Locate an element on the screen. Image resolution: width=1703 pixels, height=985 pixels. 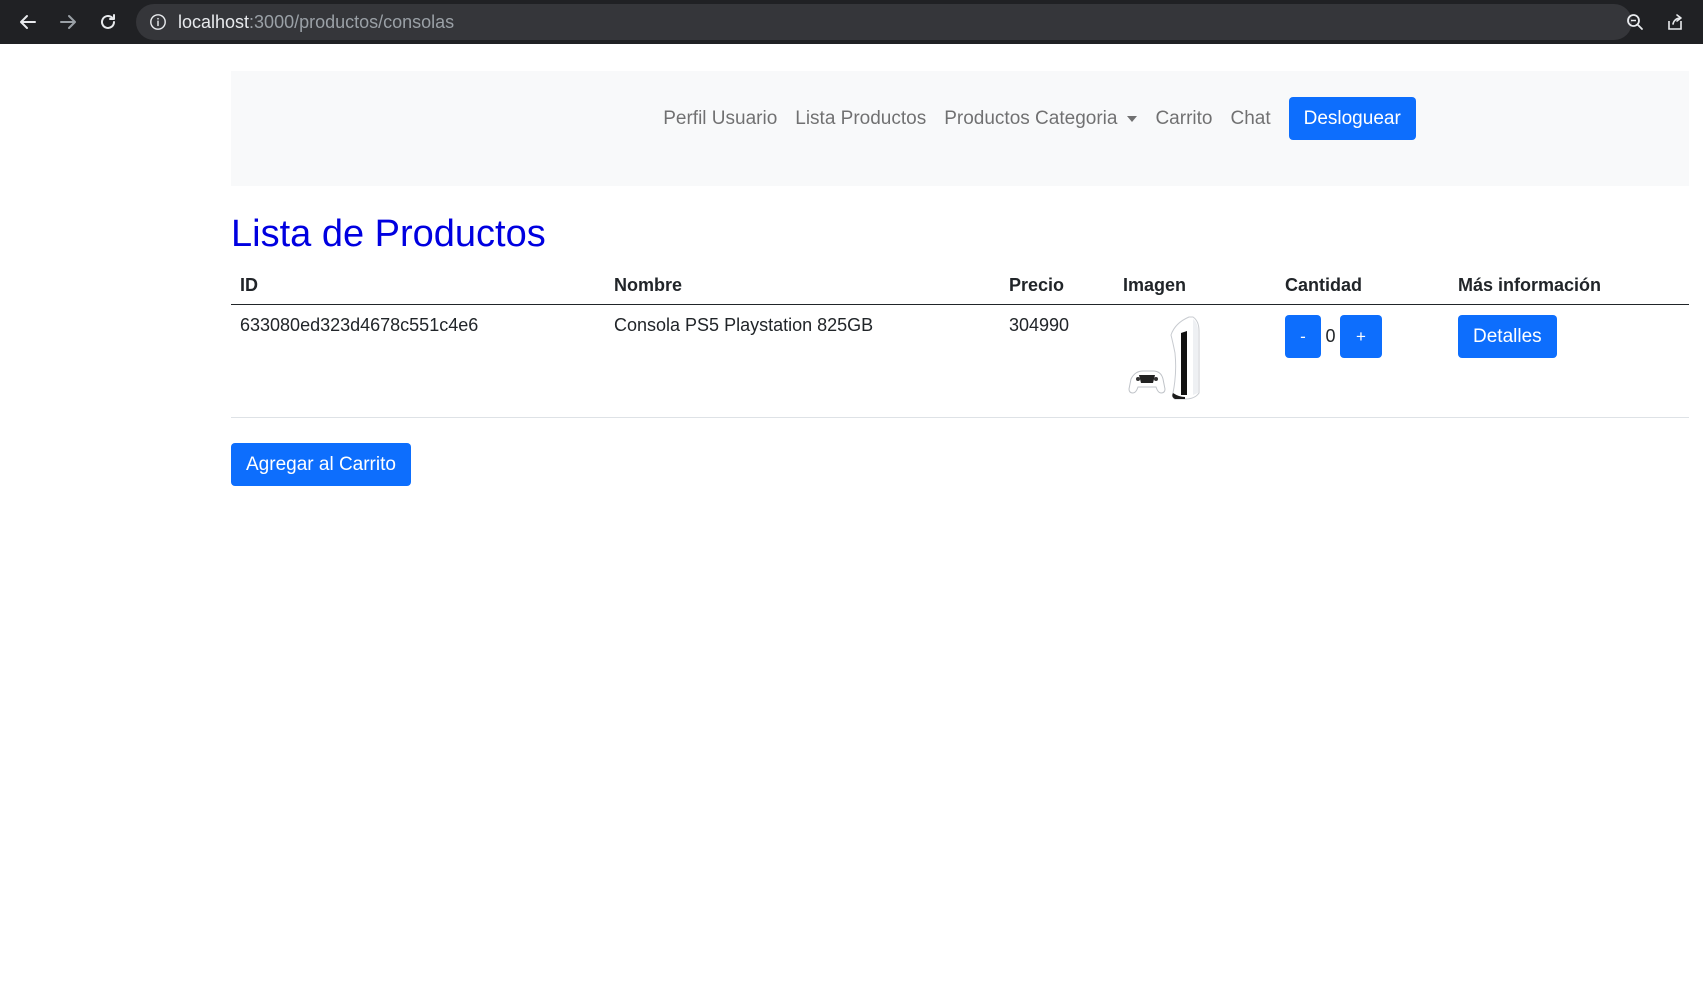
column-header-cantidad: Cantidad is located at coordinates (1362, 283).